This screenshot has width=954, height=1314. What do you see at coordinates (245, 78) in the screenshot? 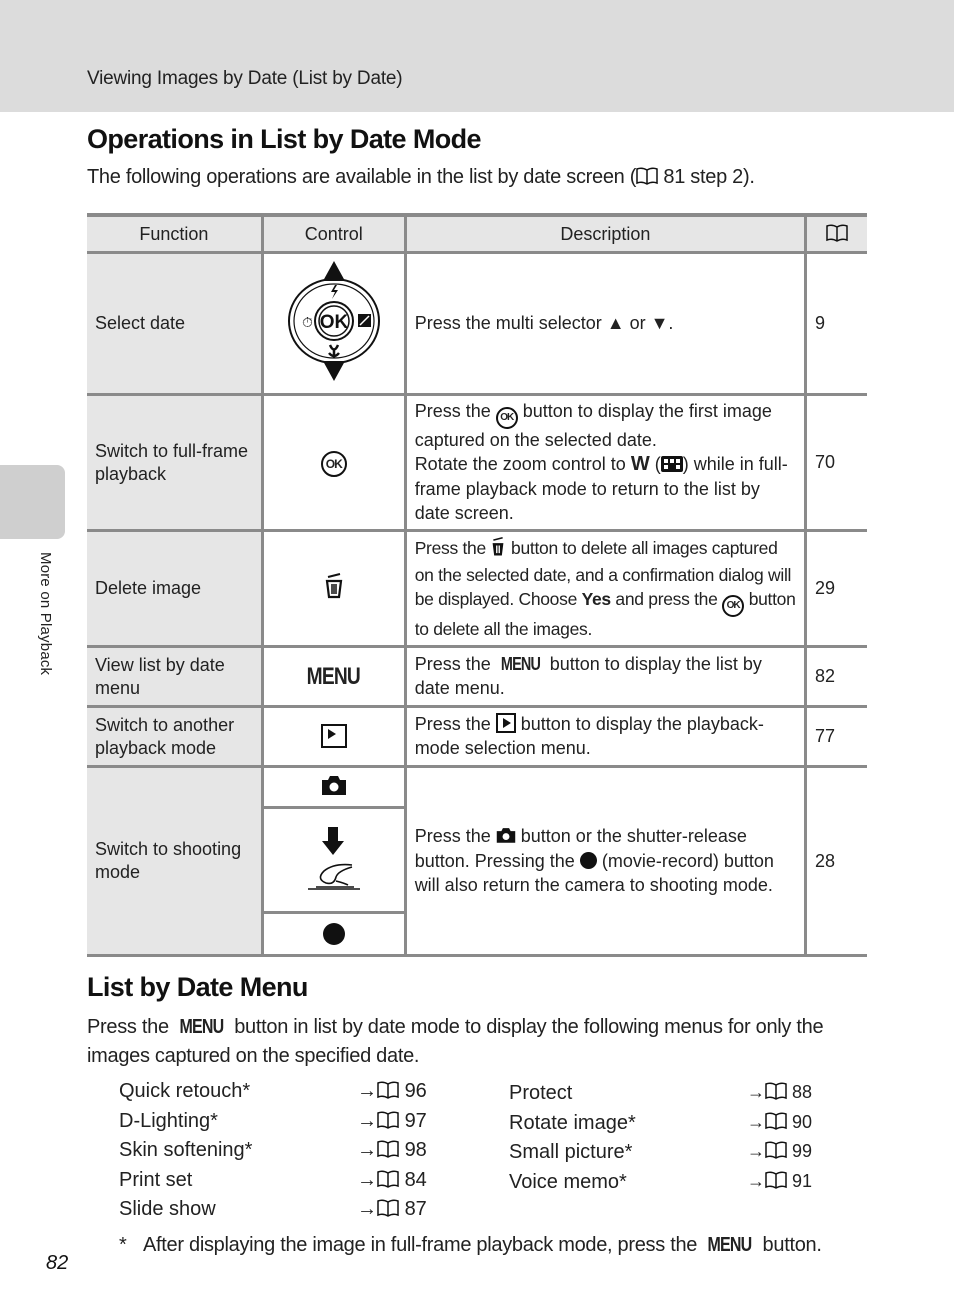
I see `breadcrumb: Viewing Images by Date (List by Date)` at bounding box center [245, 78].